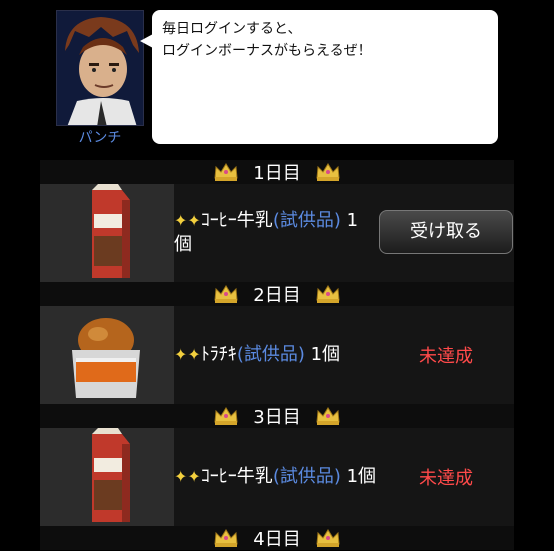 The image size is (554, 551). I want to click on day-header-3: 3日目, so click(277, 416).